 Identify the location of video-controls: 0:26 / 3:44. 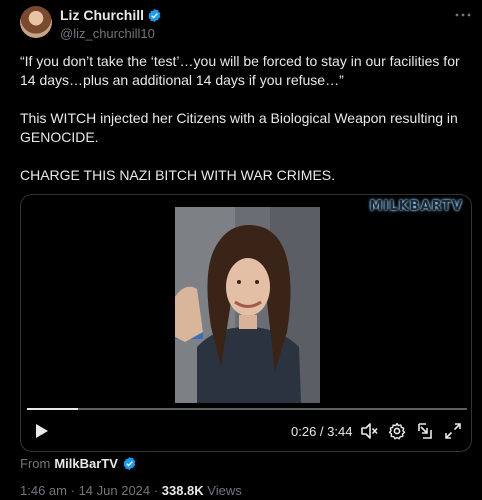
(246, 431).